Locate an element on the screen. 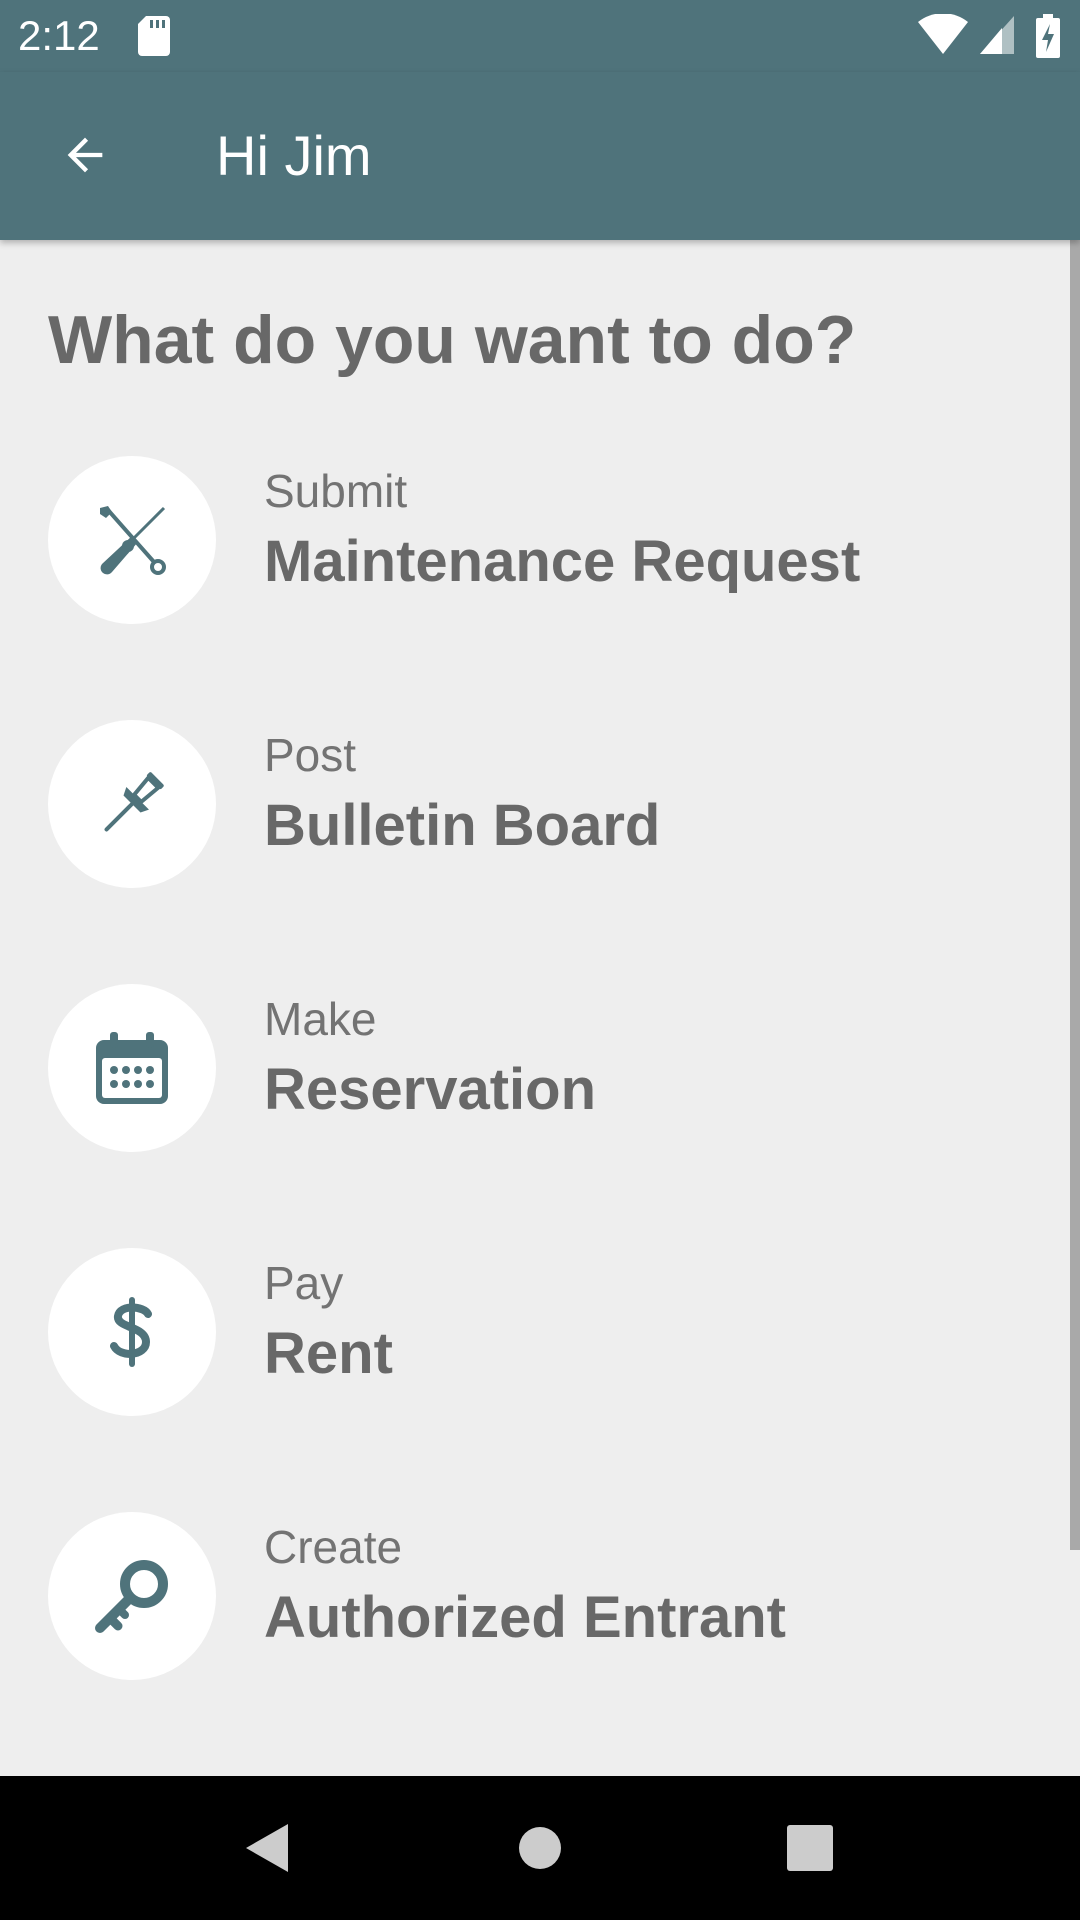 Image resolution: width=1080 pixels, height=1920 pixels. wifi-icon is located at coordinates (943, 34).